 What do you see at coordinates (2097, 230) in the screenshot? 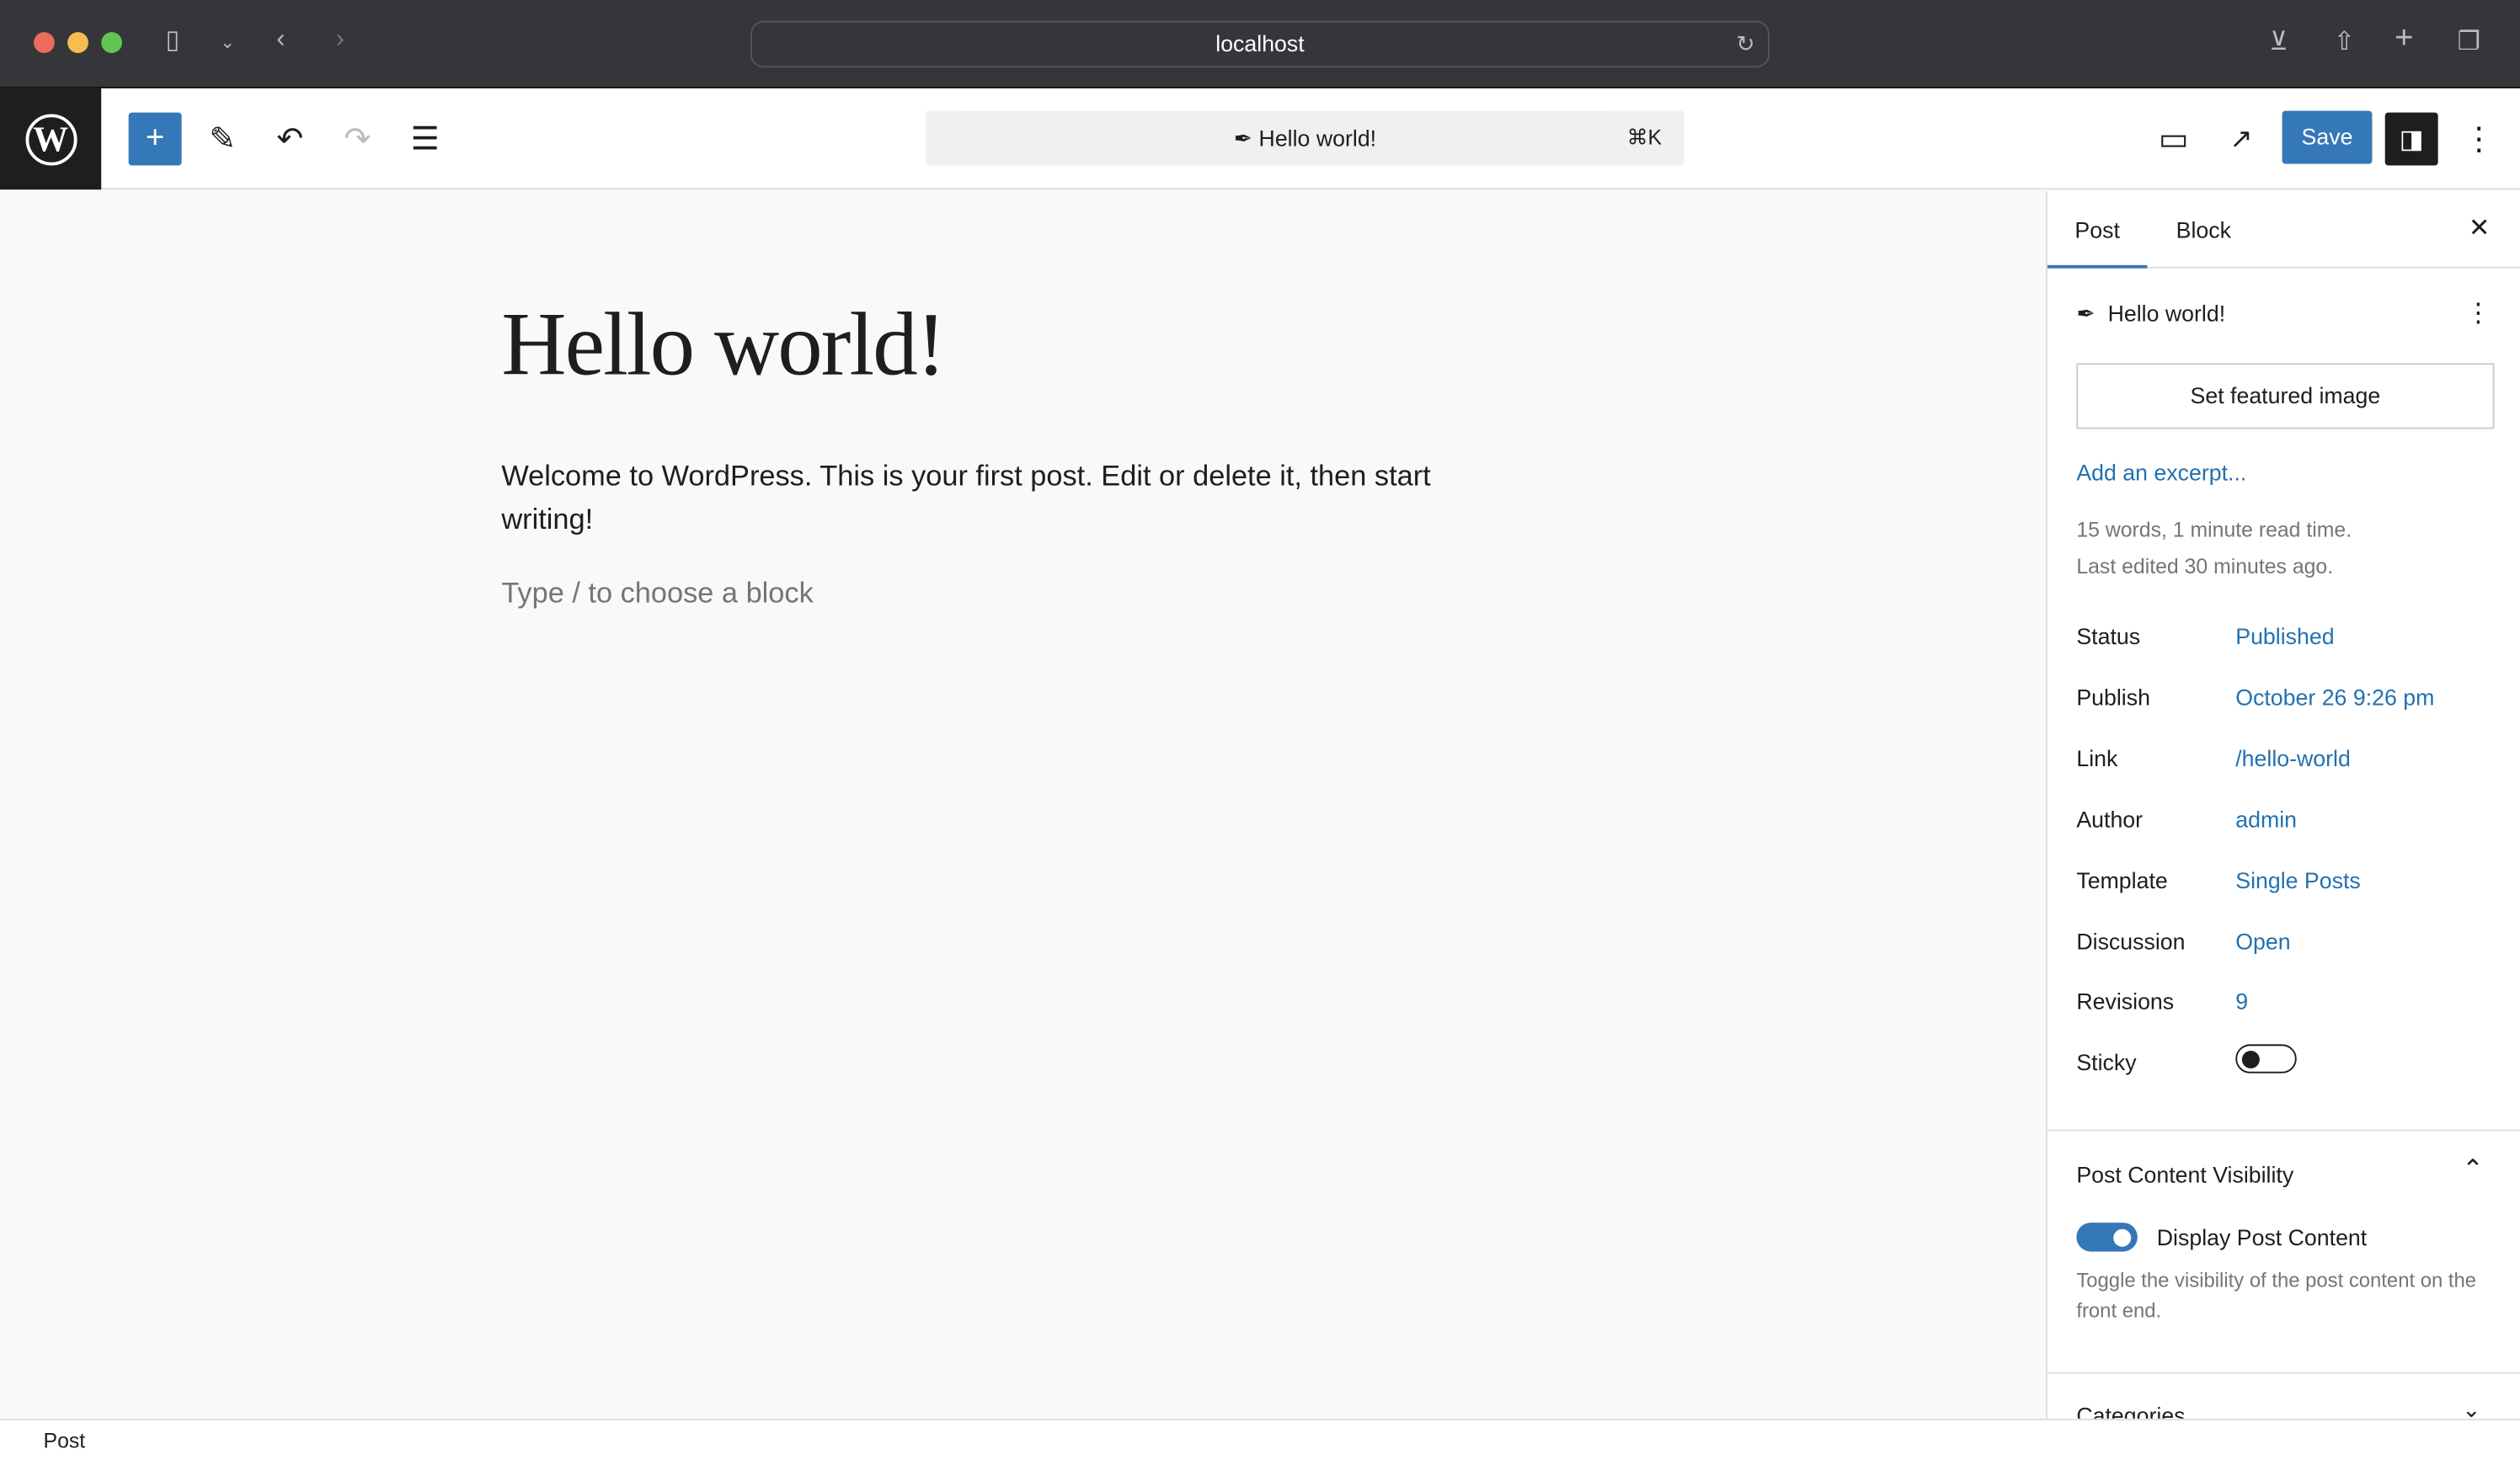
I see `tab-post: Post` at bounding box center [2097, 230].